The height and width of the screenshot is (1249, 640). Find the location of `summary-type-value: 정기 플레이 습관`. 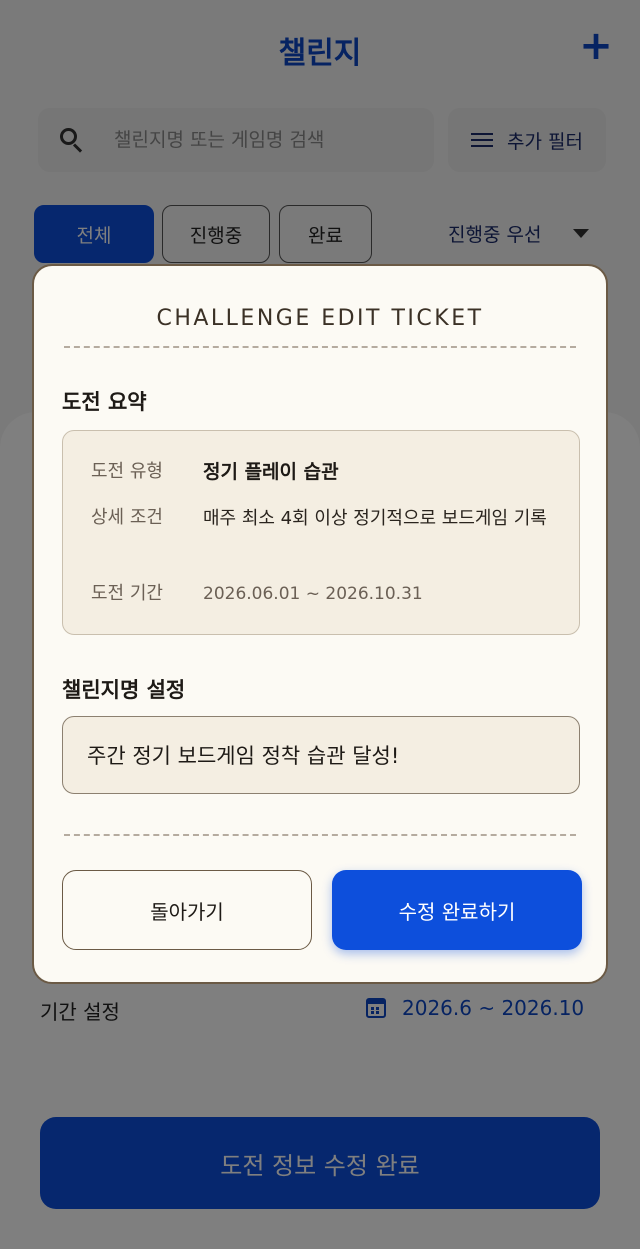

summary-type-value: 정기 플레이 습관 is located at coordinates (271, 472).